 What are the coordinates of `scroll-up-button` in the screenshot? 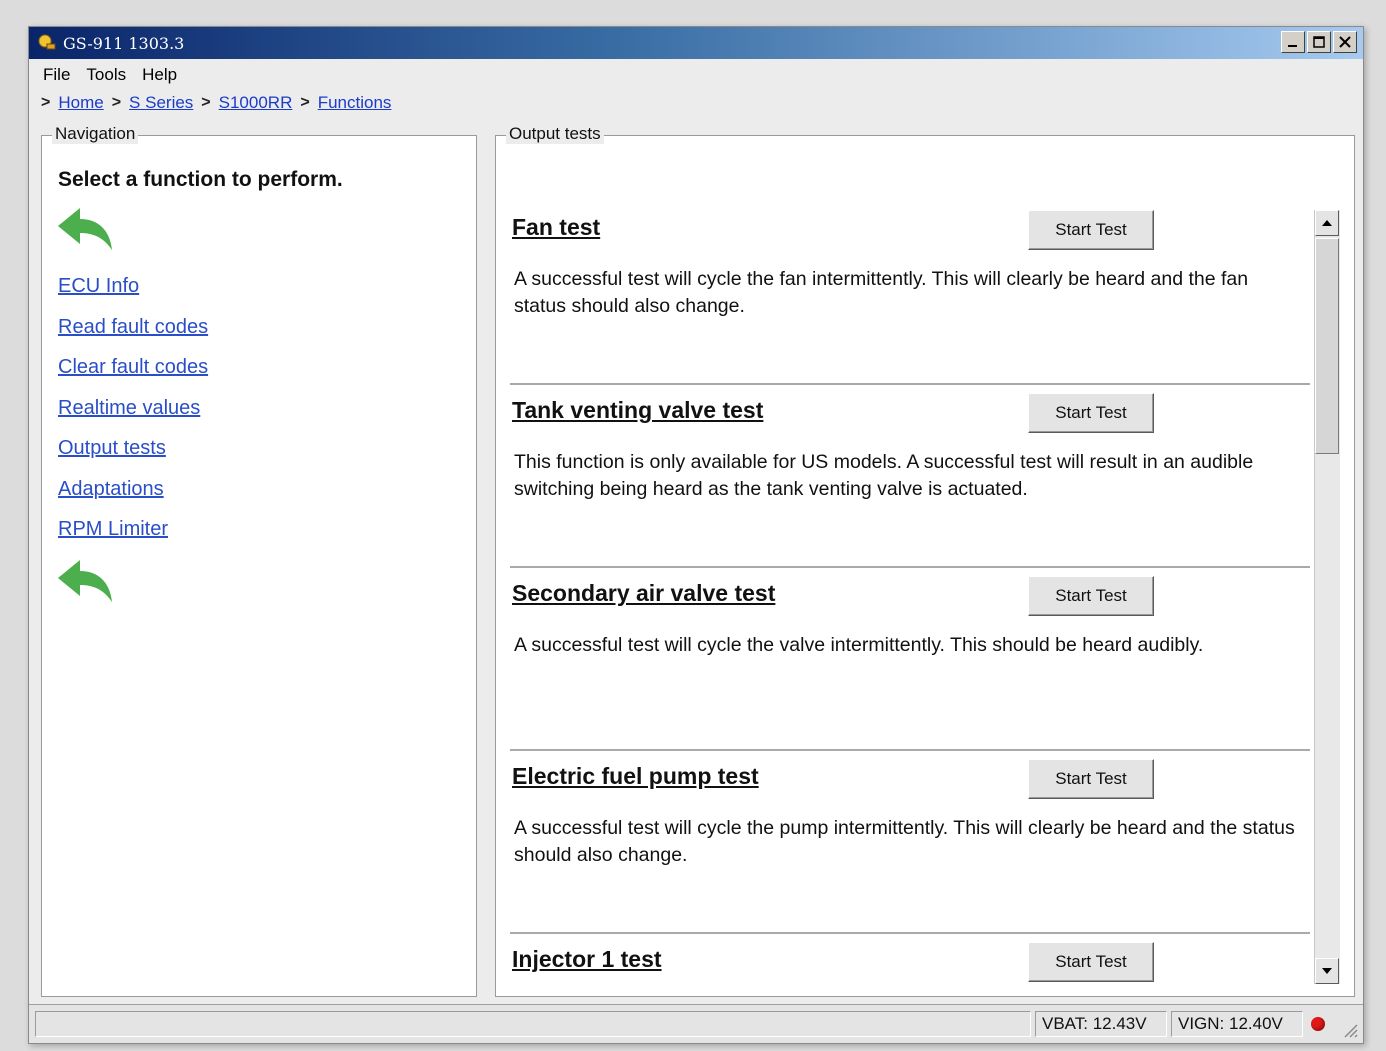 It's located at (1327, 223).